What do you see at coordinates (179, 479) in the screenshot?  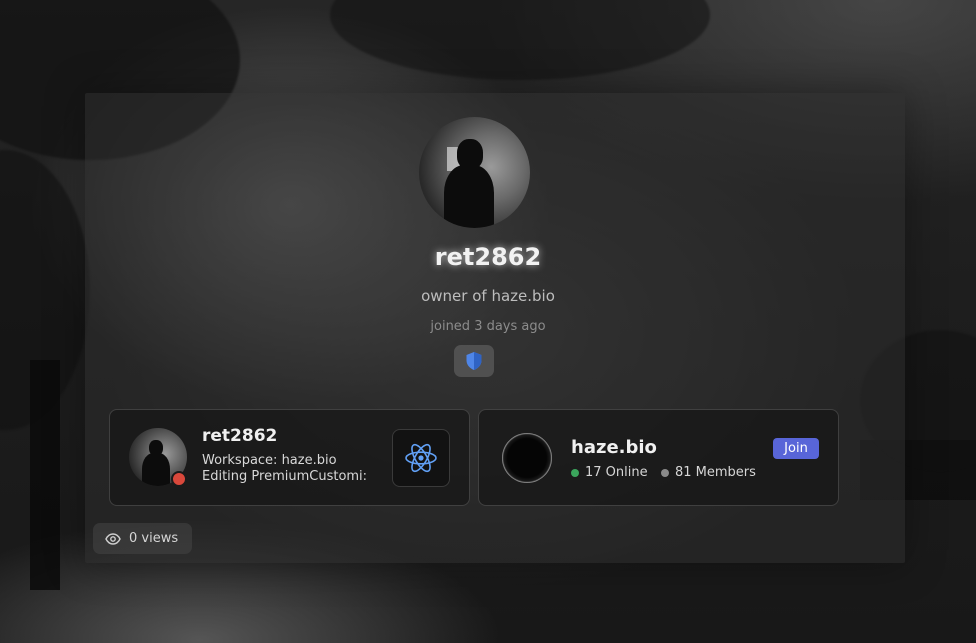 I see `status-indicator` at bounding box center [179, 479].